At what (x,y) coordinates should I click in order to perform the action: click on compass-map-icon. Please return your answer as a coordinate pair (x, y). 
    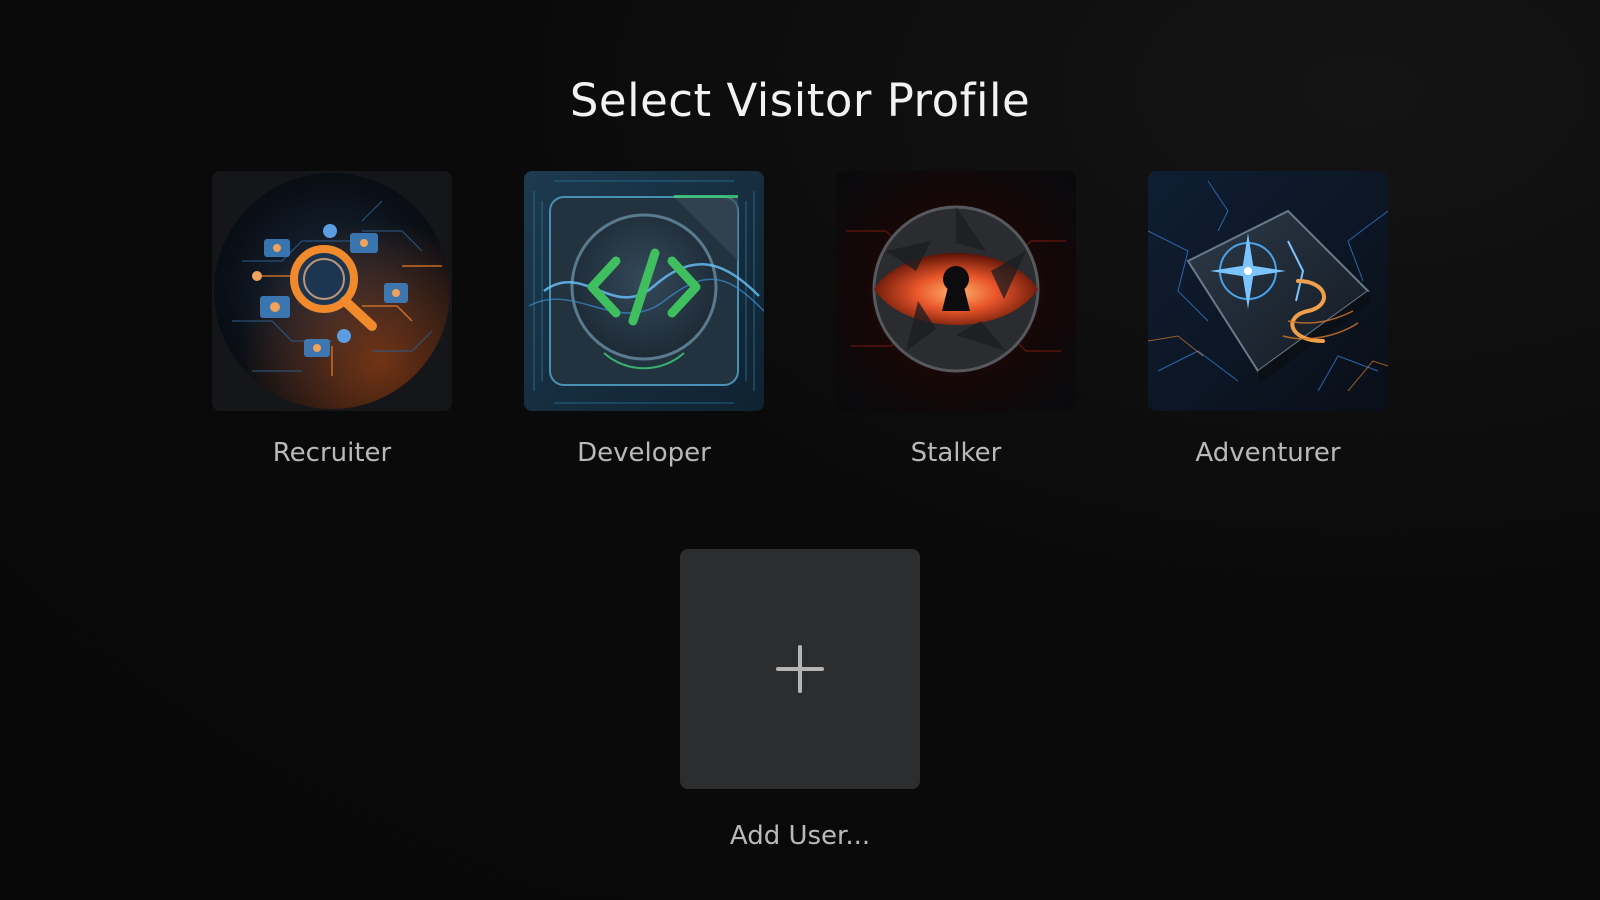
    Looking at the image, I should click on (1268, 291).